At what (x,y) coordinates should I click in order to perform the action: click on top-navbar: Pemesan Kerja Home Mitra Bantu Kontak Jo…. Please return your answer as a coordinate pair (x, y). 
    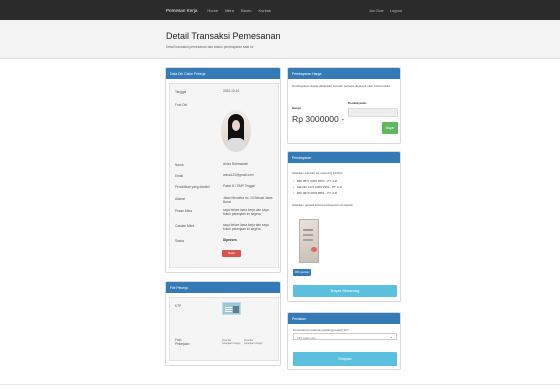
    Looking at the image, I should click on (280, 10).